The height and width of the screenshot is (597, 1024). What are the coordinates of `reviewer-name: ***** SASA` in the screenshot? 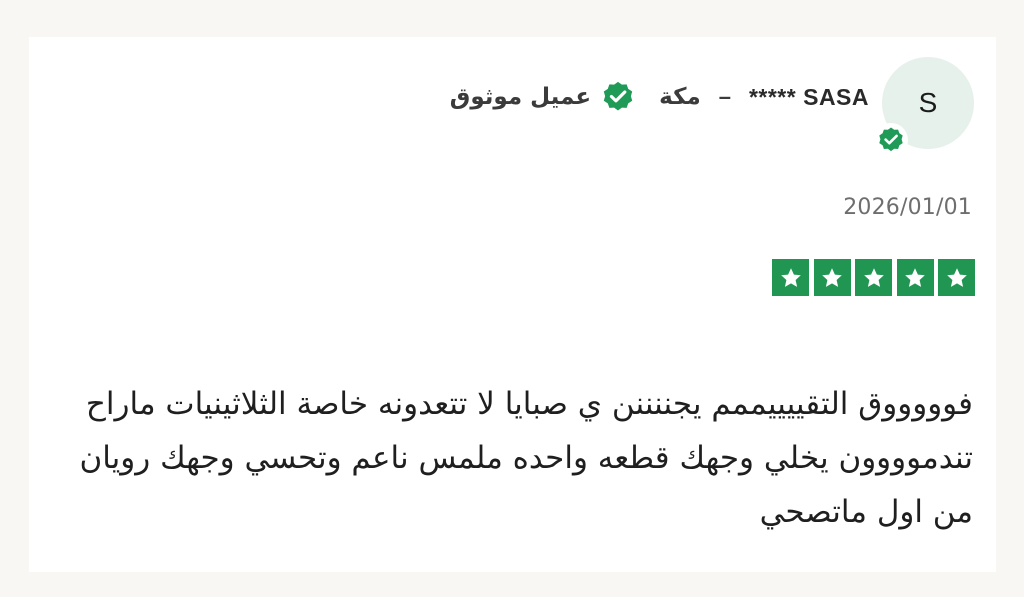 It's located at (808, 96).